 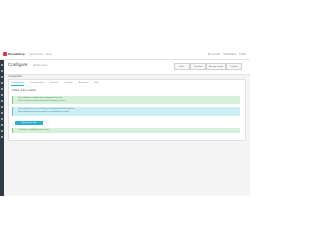 I want to click on app-logo: PrestaShop, so click(x=14, y=54).